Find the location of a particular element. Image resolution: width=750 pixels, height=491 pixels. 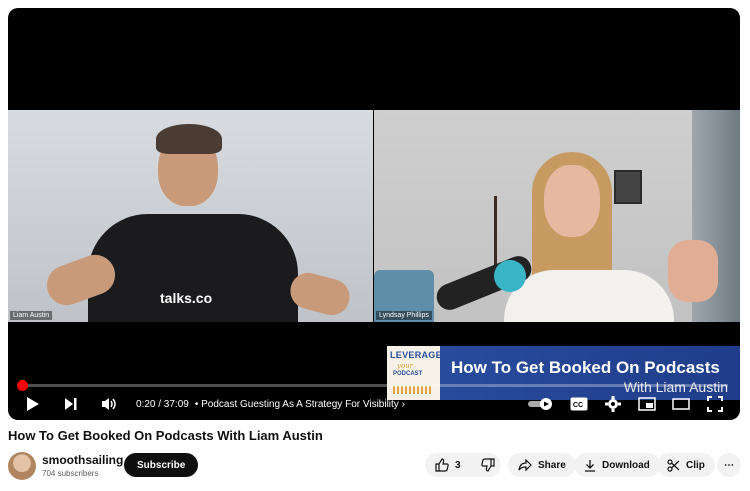

participant-hand is located at coordinates (693, 271).